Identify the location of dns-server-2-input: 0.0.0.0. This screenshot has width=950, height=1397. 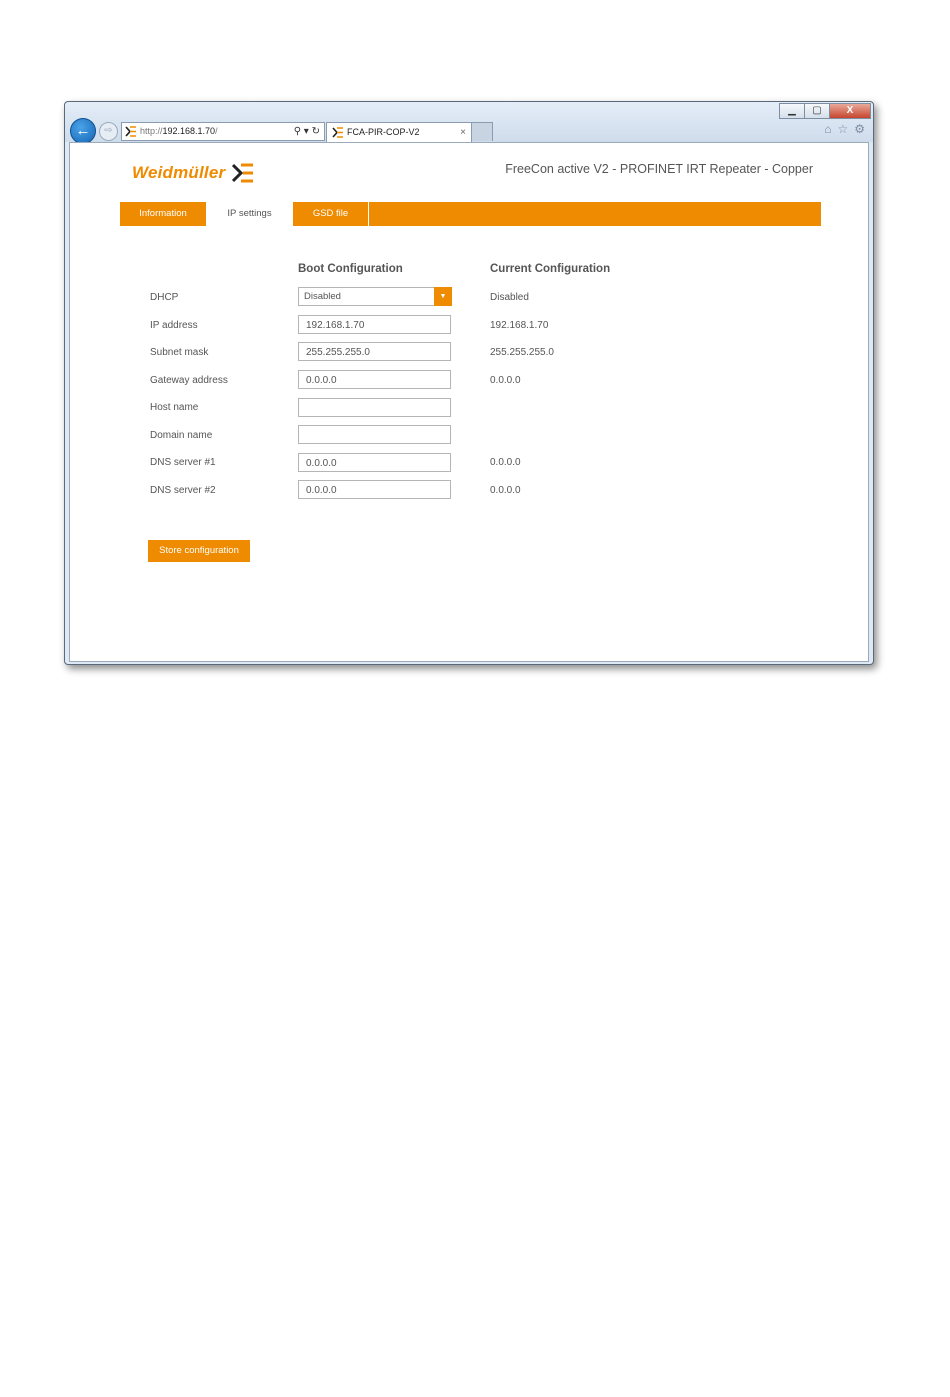
(374, 489).